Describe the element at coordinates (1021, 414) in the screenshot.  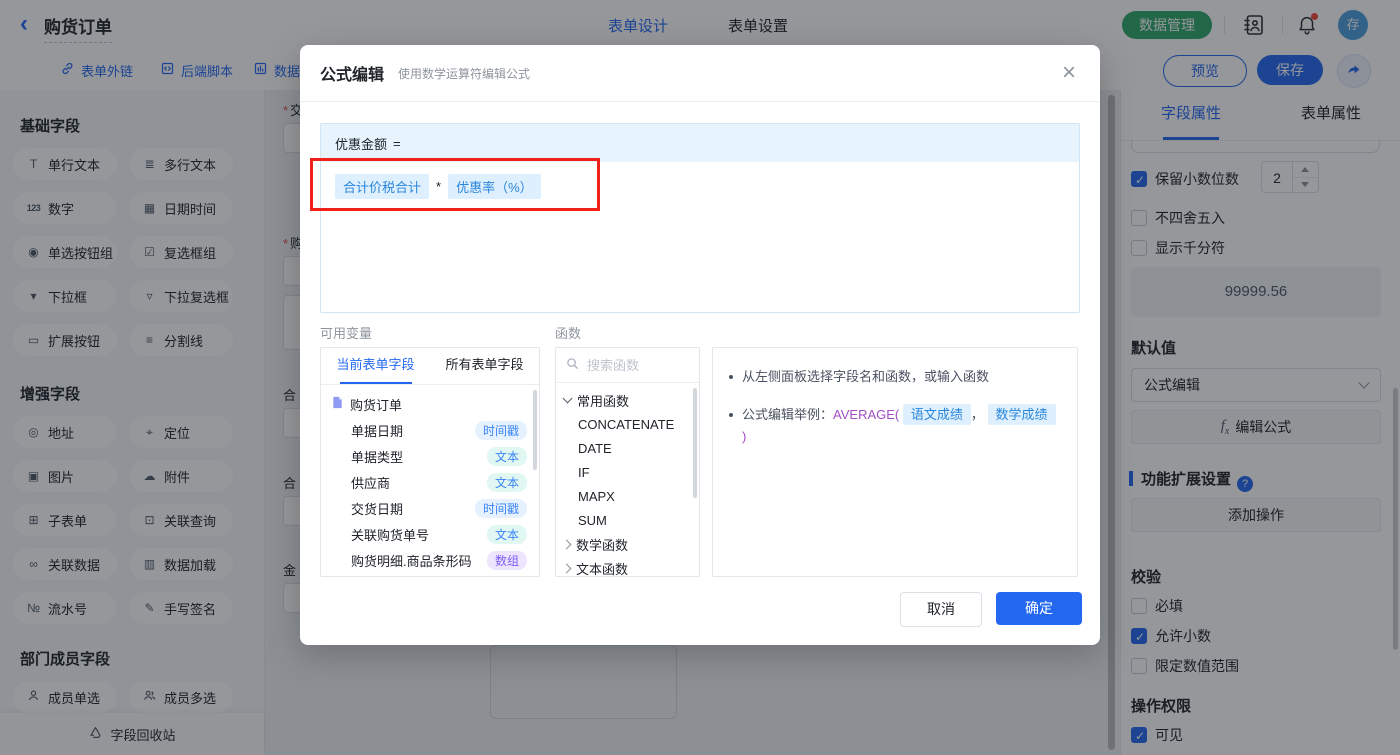
I see `example-field-chip: 数学成绩` at that location.